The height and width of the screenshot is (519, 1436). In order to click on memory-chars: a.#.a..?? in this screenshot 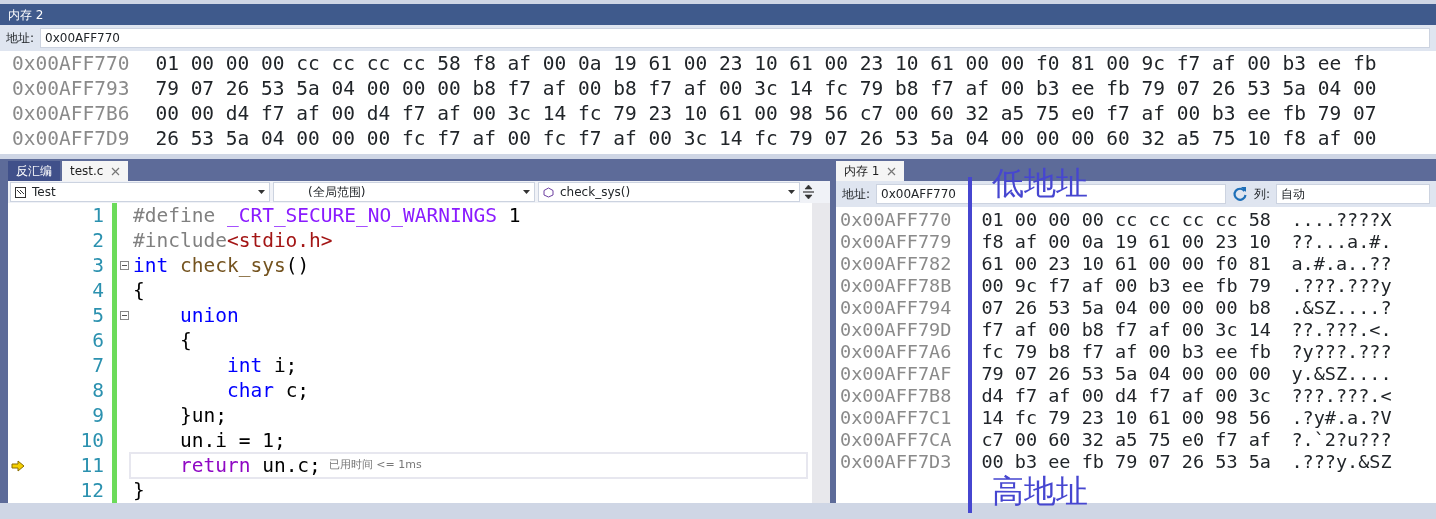, I will do `click(1341, 264)`.